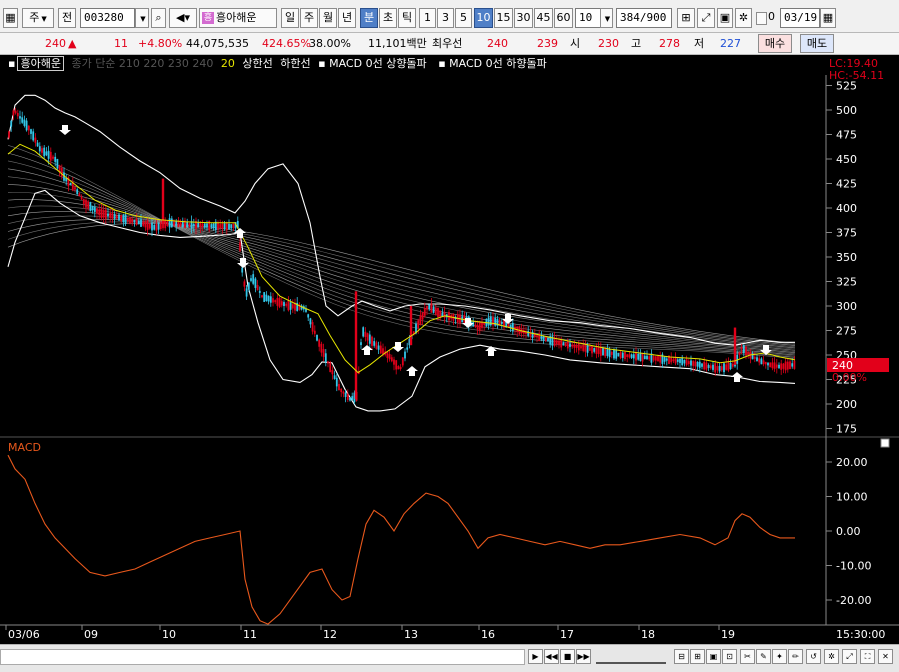 The width and height of the screenshot is (899, 672). Describe the element at coordinates (388, 18) in the screenshot. I see `tab-second: 초` at that location.